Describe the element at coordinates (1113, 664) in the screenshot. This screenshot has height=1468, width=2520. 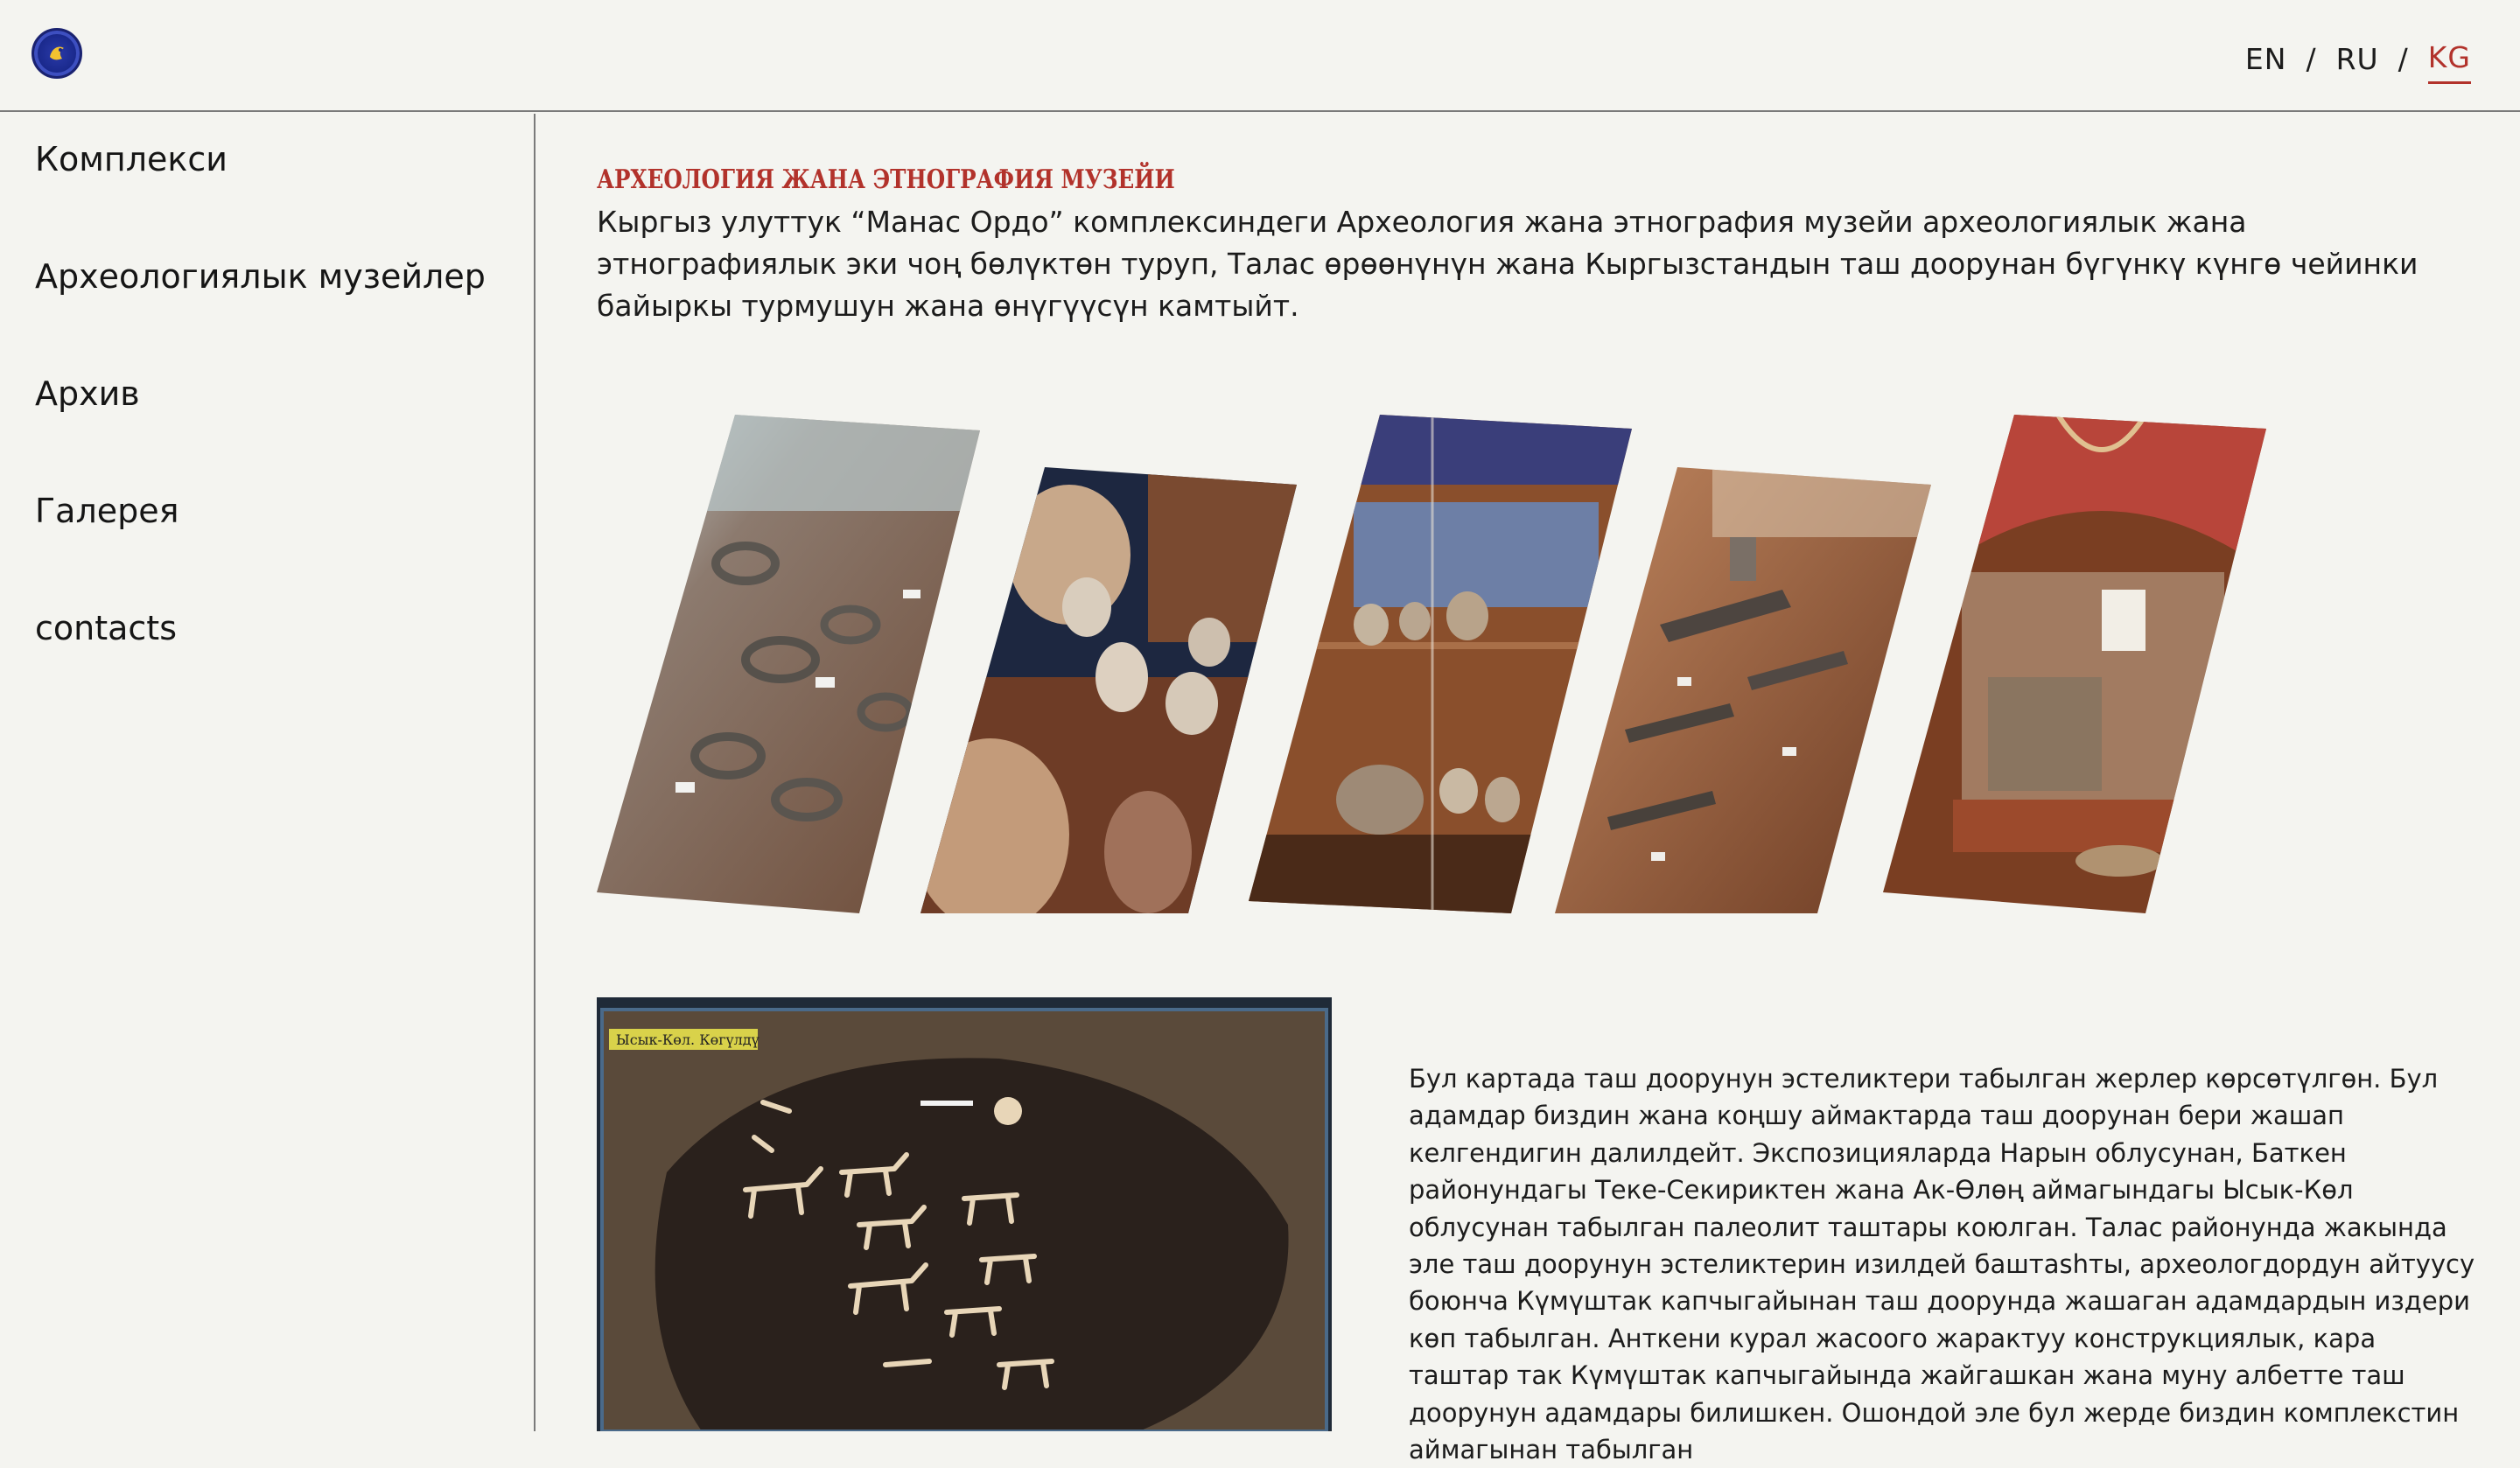
I see `gallery-photo-pottery` at that location.